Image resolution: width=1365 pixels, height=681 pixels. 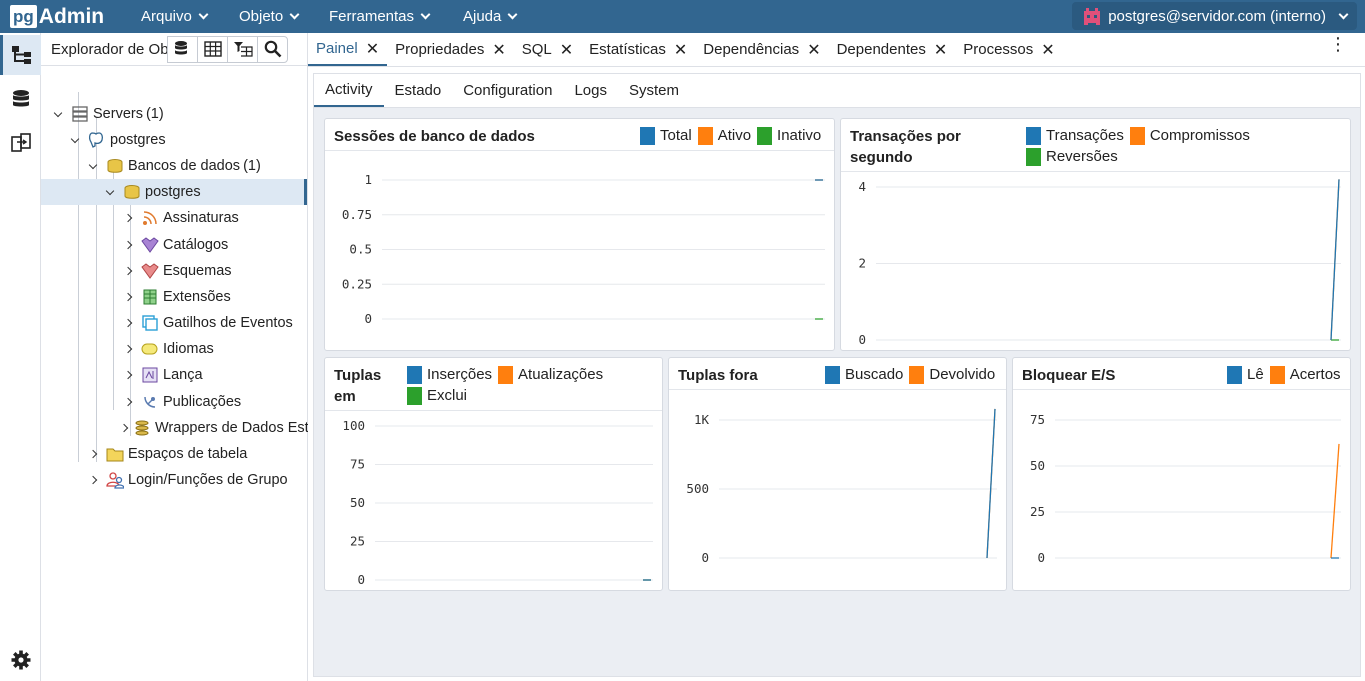 What do you see at coordinates (450, 49) in the screenshot?
I see `tab-propriedades: Propriedades ✕` at bounding box center [450, 49].